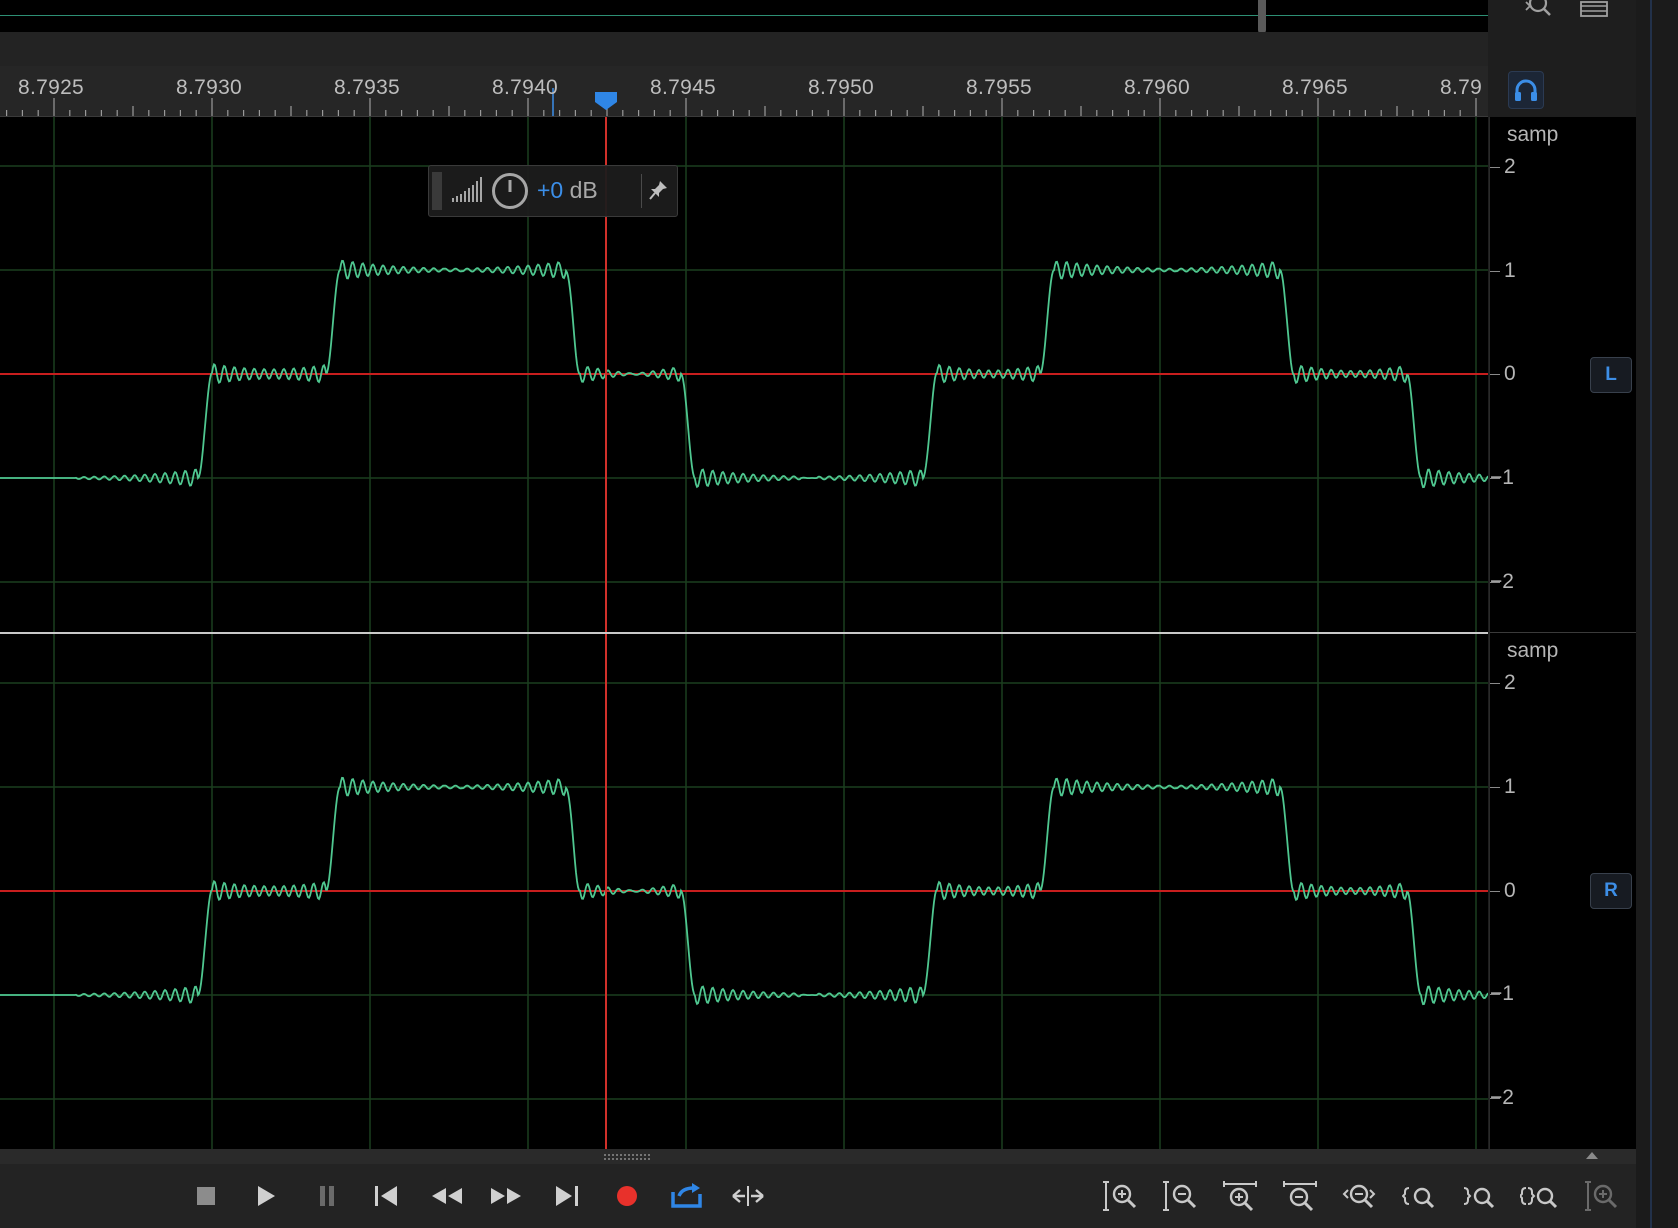 This screenshot has width=1678, height=1228. What do you see at coordinates (1533, 134) in the screenshot?
I see `unit-label-left: samp` at bounding box center [1533, 134].